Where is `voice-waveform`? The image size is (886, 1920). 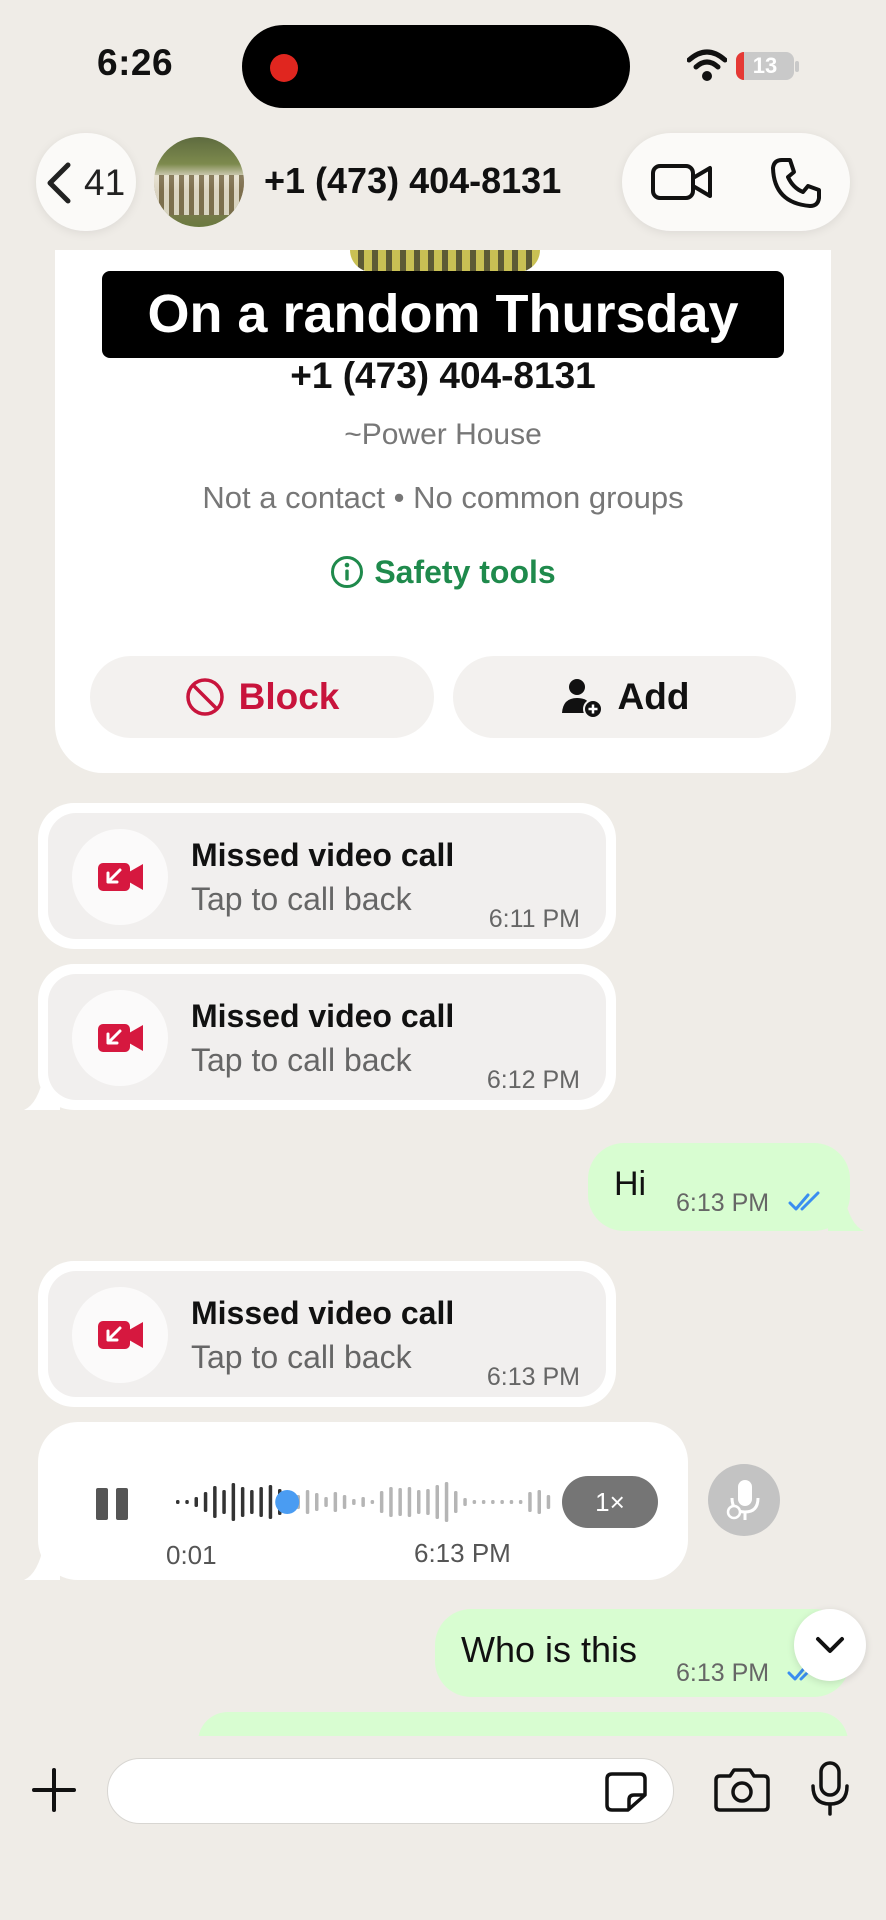 voice-waveform is located at coordinates (364, 1502).